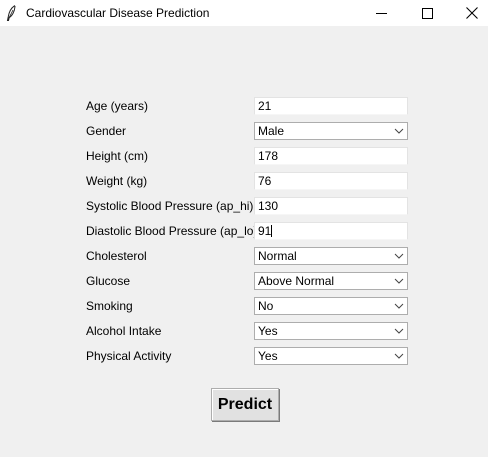  I want to click on feather-icon, so click(11, 13).